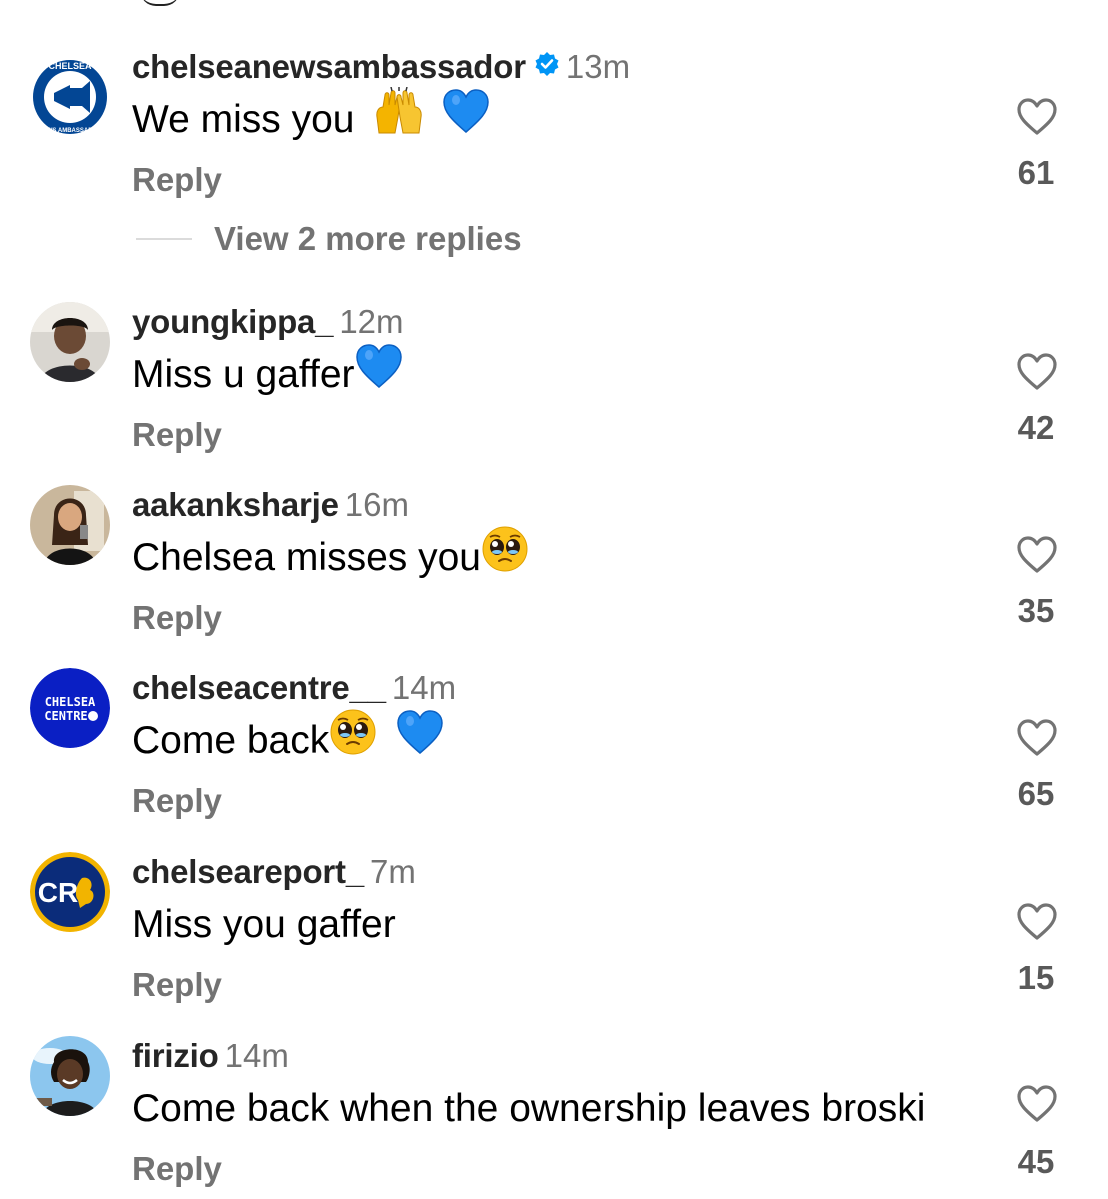  Describe the element at coordinates (1036, 172) in the screenshot. I see `like-count: 61` at that location.